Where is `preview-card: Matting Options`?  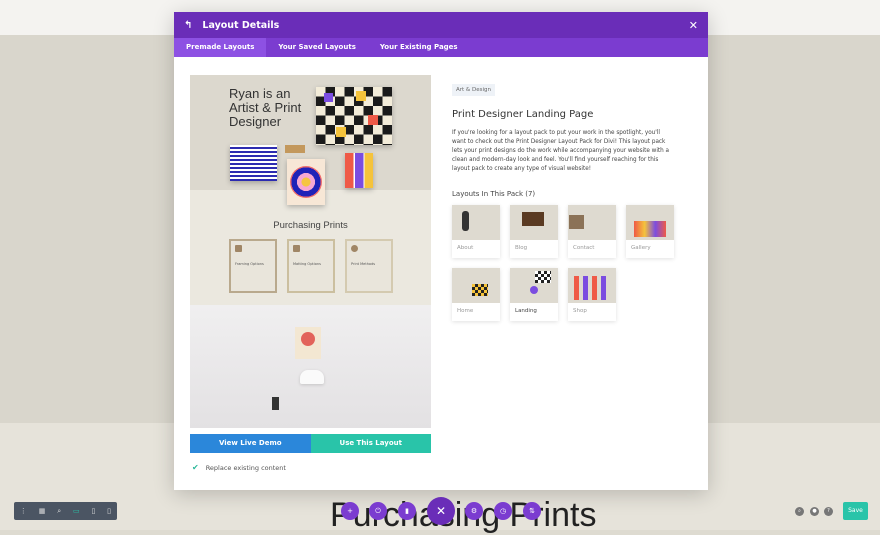 preview-card: Matting Options is located at coordinates (311, 266).